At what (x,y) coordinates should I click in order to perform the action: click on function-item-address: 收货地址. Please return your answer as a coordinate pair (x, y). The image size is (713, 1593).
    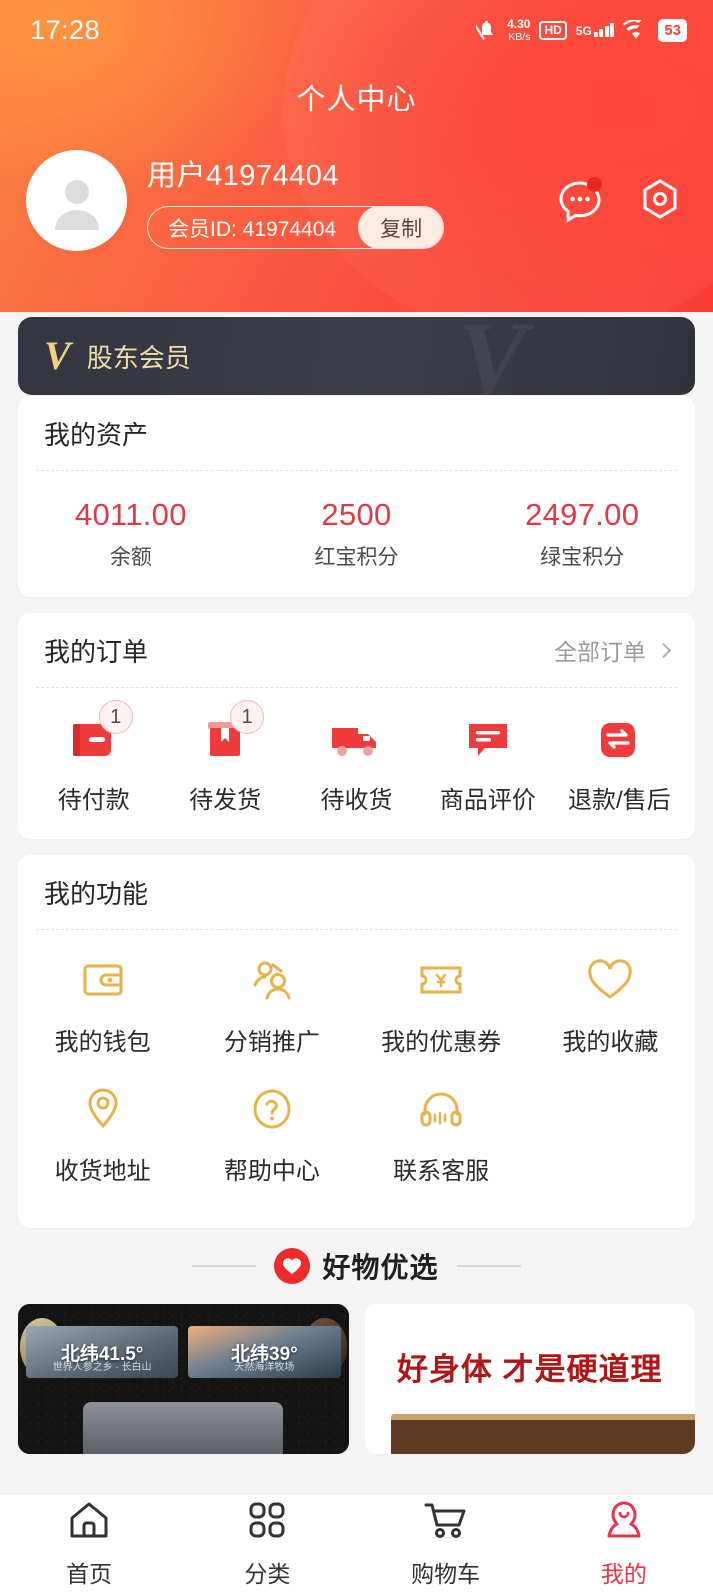
    Looking at the image, I should click on (102, 1134).